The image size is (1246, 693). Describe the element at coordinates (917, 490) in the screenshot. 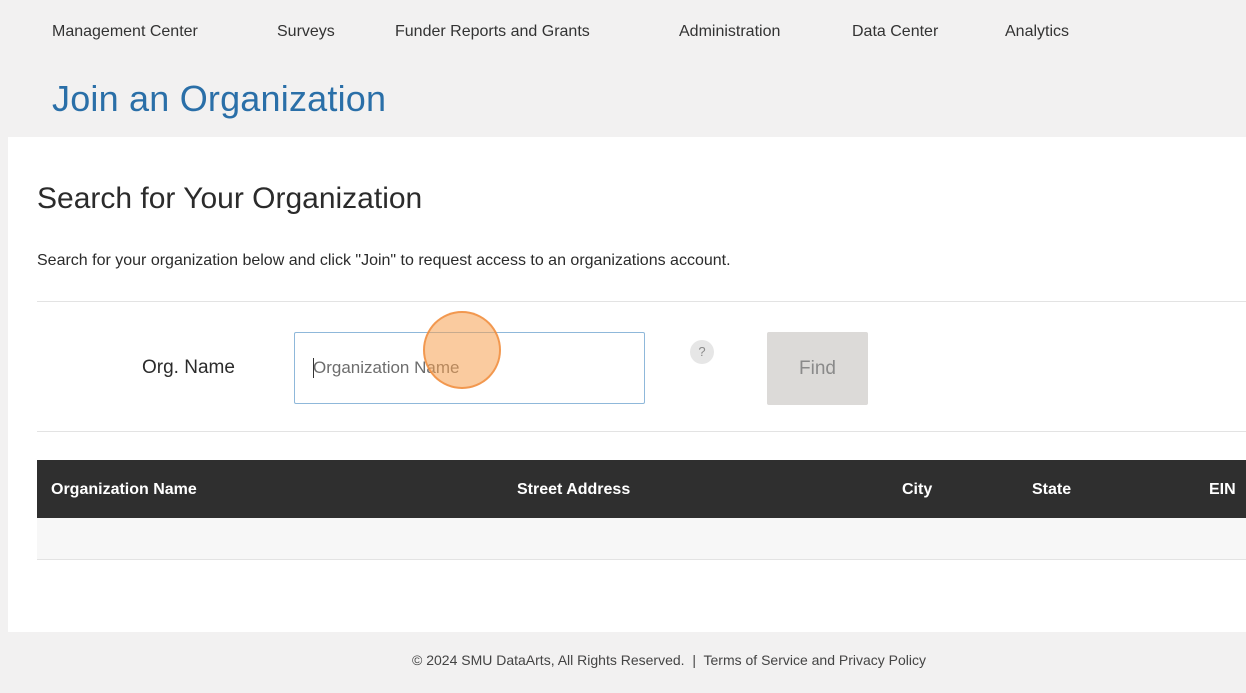

I see `column-header-city: City` at that location.